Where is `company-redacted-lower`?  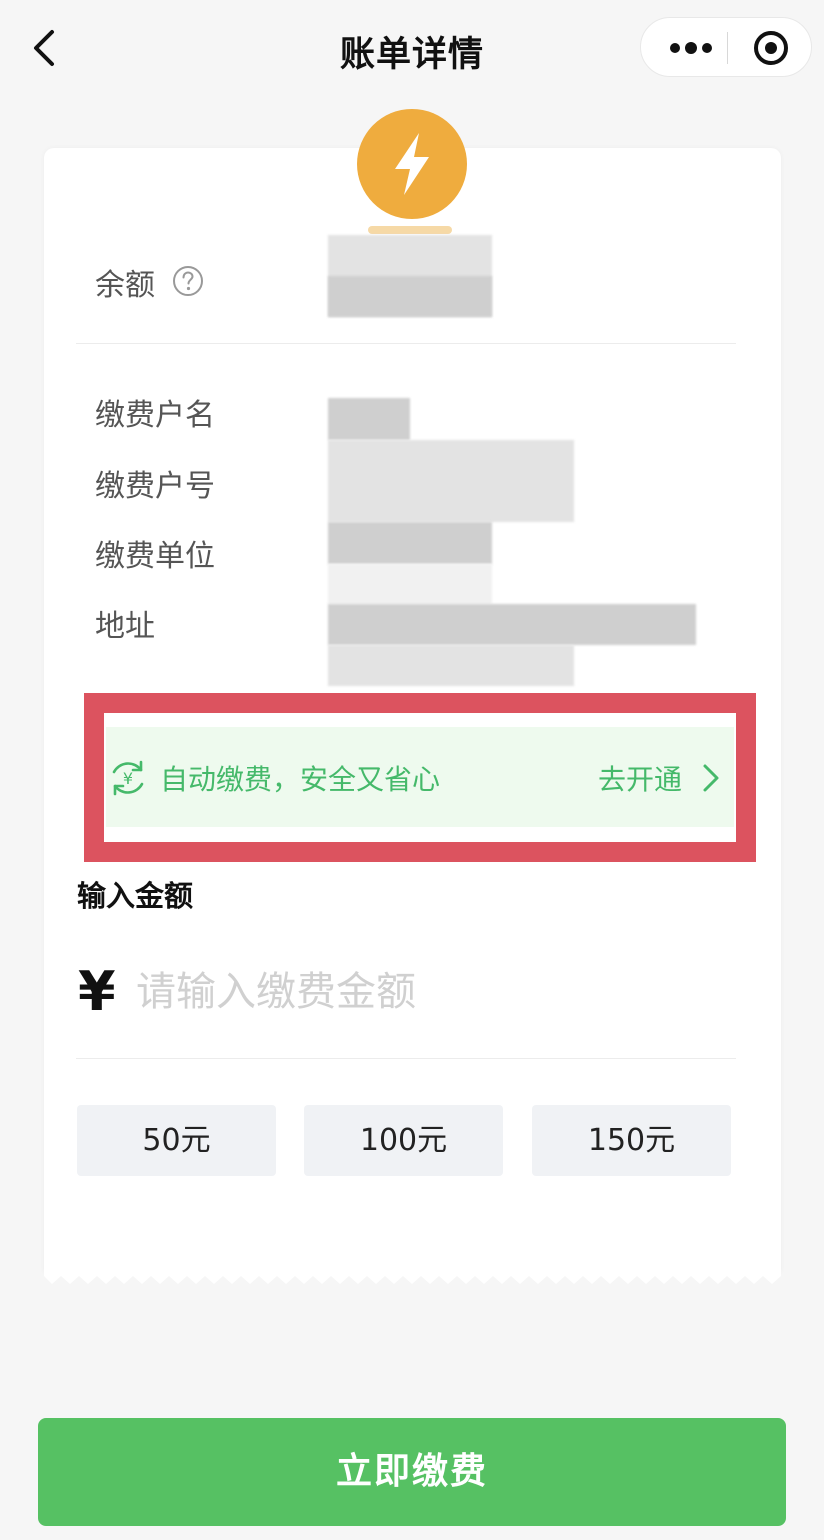 company-redacted-lower is located at coordinates (410, 584).